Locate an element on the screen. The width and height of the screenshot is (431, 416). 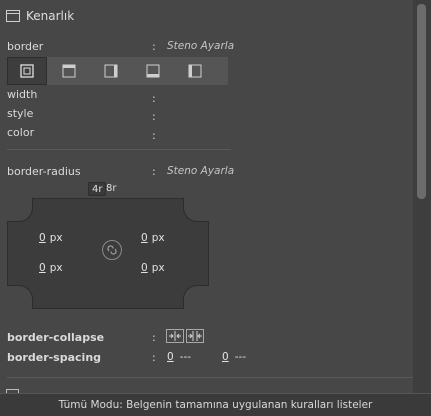
spacing-v-unit: --- is located at coordinates (240, 357).